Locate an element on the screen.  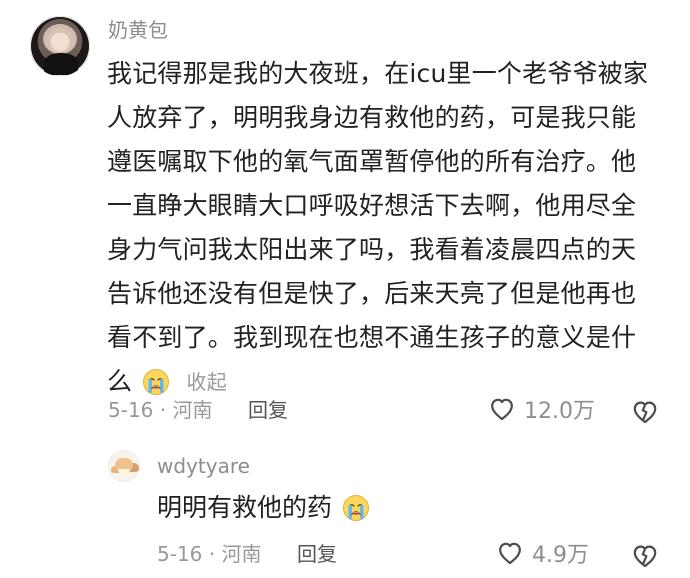
comment-line: 看不到了。我到现在也想不通生孩子的意义是什 is located at coordinates (372, 337).